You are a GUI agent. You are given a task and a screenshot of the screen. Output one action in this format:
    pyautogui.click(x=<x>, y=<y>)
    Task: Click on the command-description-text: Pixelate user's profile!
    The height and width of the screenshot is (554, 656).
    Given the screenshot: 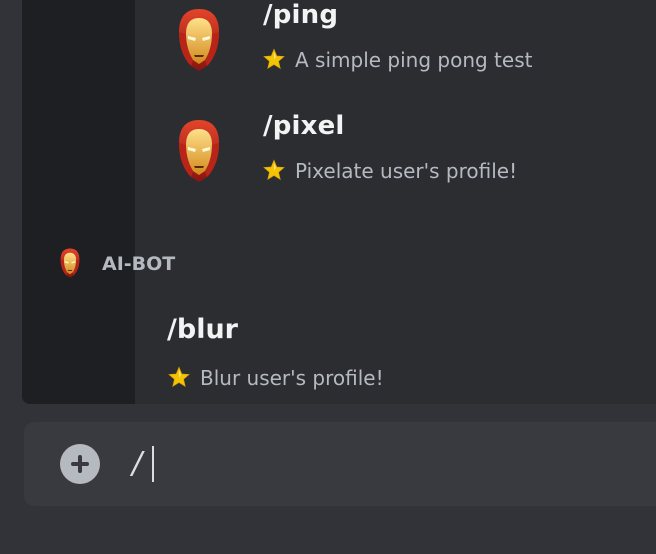 What is the action you would take?
    pyautogui.click(x=406, y=171)
    